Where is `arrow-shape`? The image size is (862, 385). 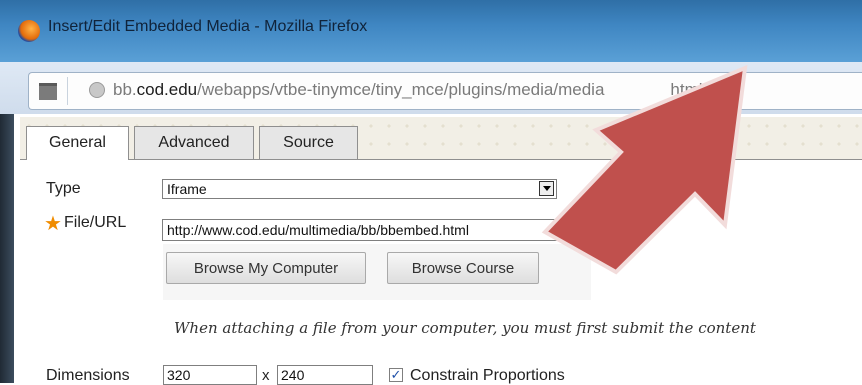
arrow-shape is located at coordinates (644, 169).